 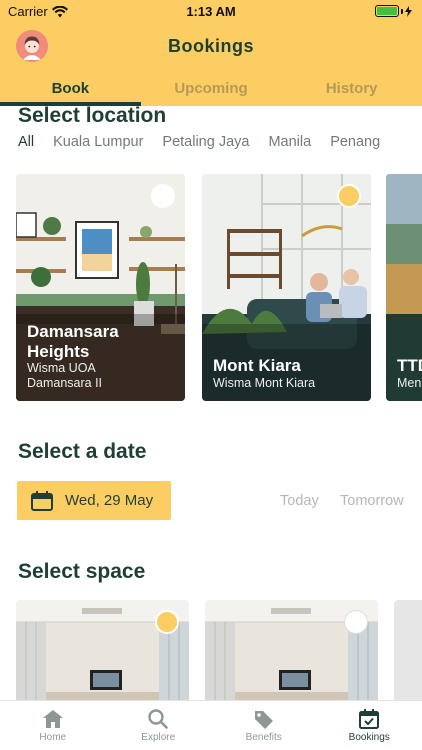 I want to click on location-name: Mont Kiara, so click(x=257, y=365).